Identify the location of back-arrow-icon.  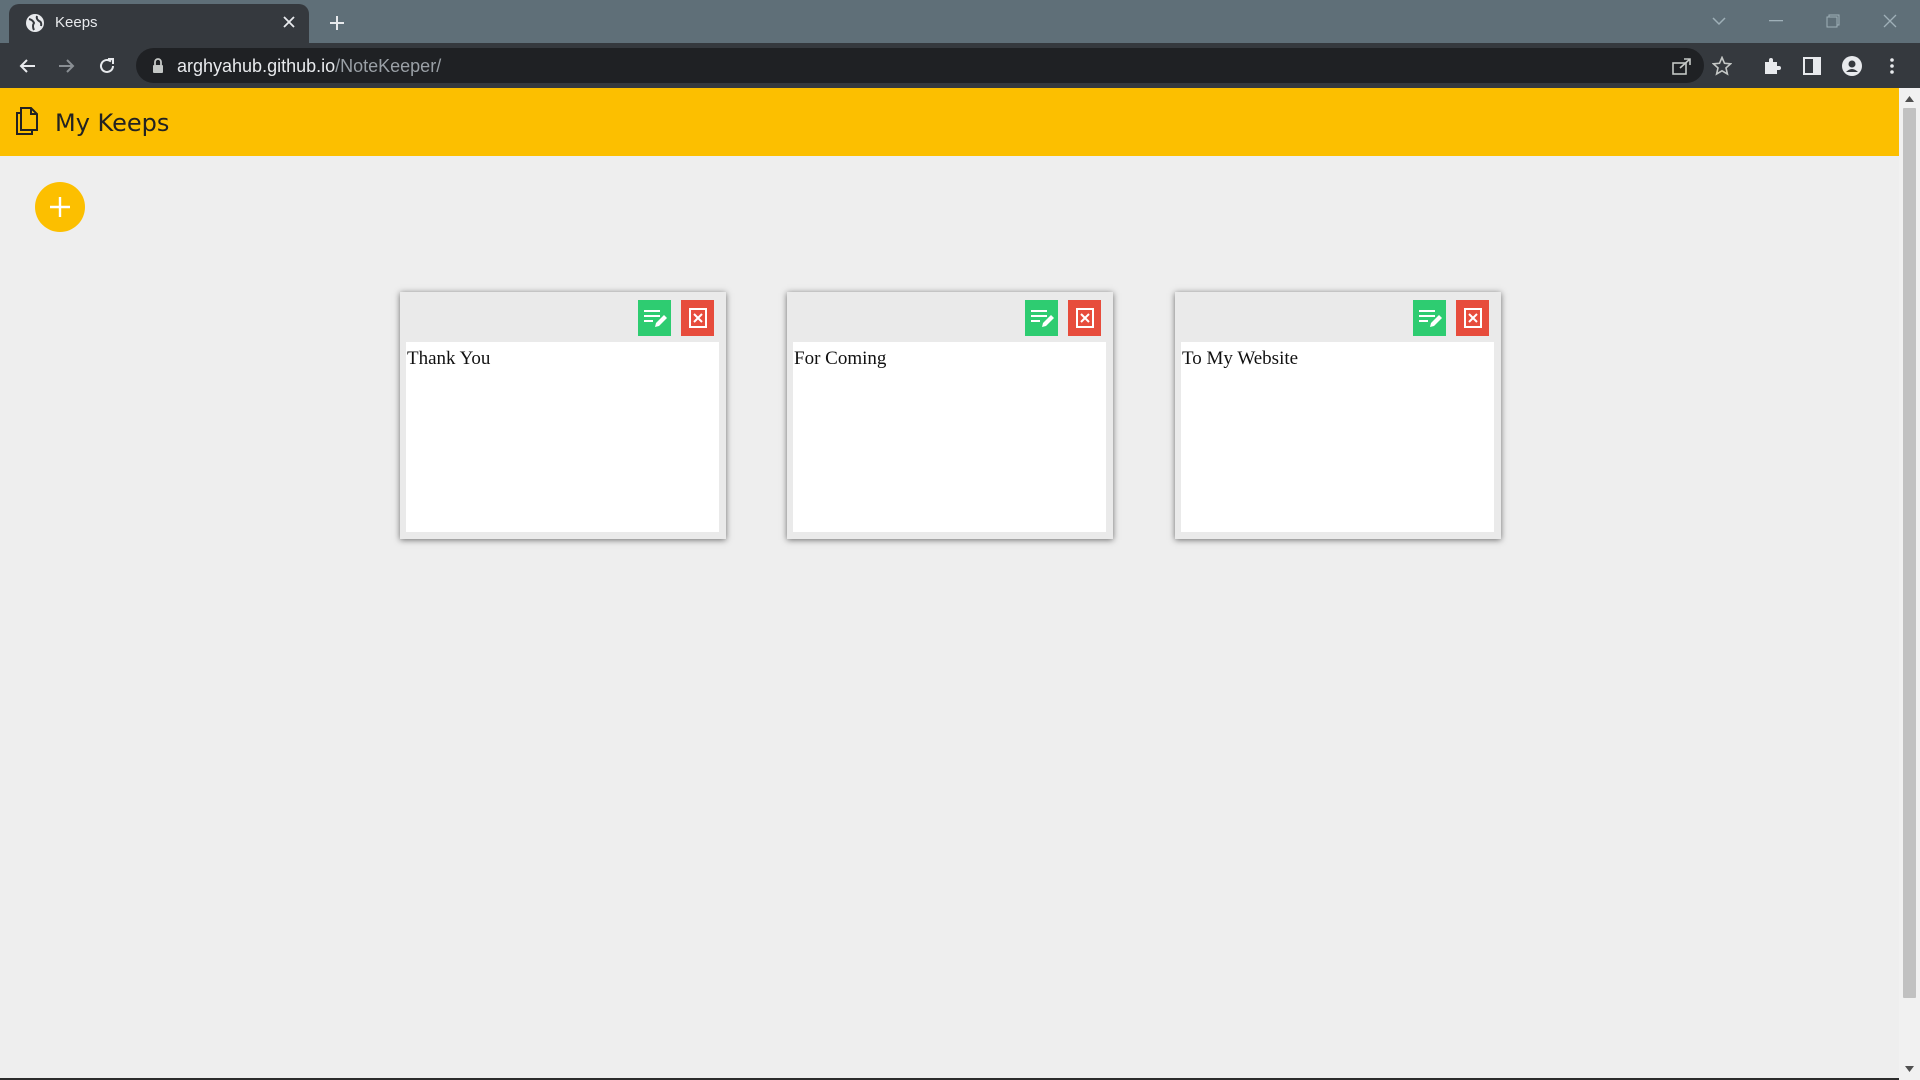
(27, 66).